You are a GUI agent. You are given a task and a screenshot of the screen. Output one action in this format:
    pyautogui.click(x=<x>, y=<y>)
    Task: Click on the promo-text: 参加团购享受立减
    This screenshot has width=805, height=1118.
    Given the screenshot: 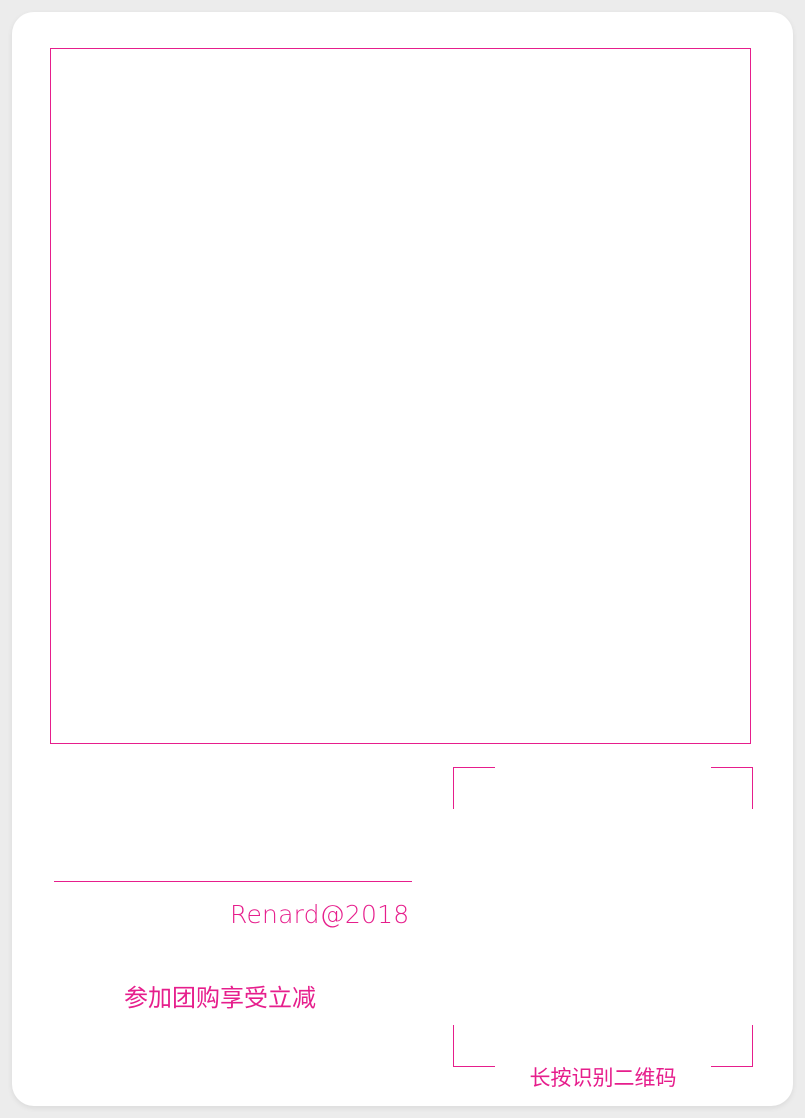 What is the action you would take?
    pyautogui.click(x=220, y=998)
    